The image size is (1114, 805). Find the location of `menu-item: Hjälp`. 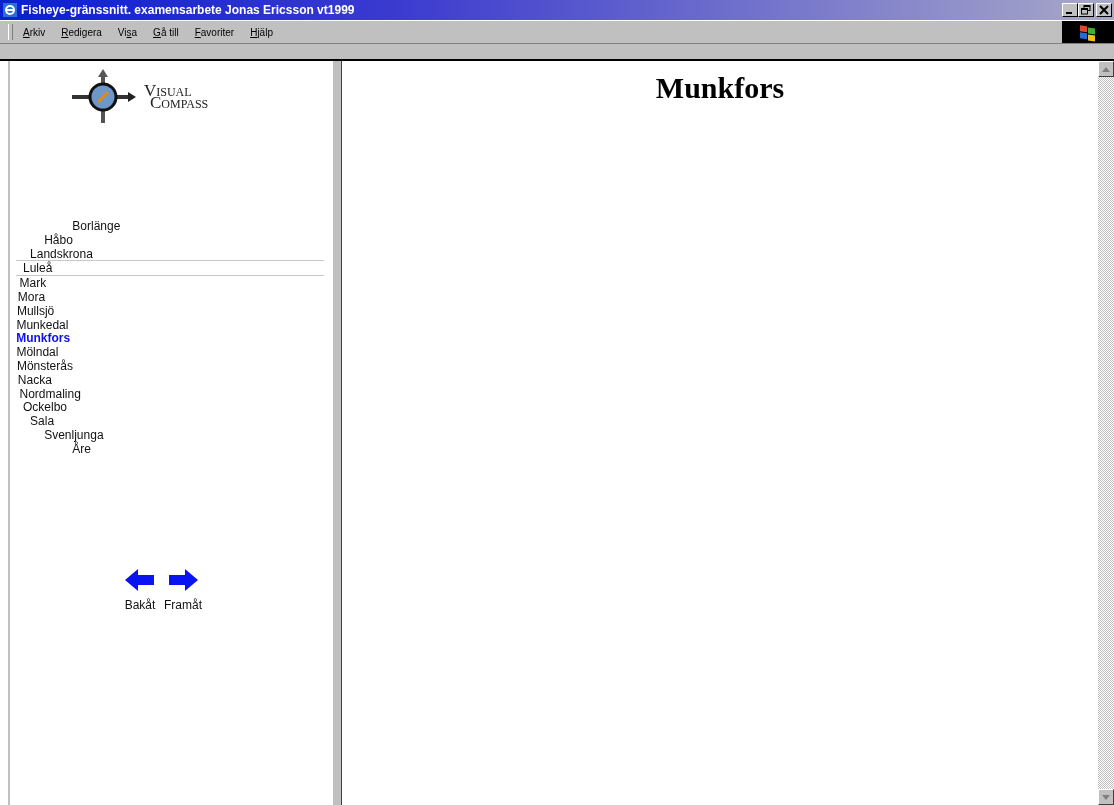

menu-item: Hjälp is located at coordinates (261, 32).